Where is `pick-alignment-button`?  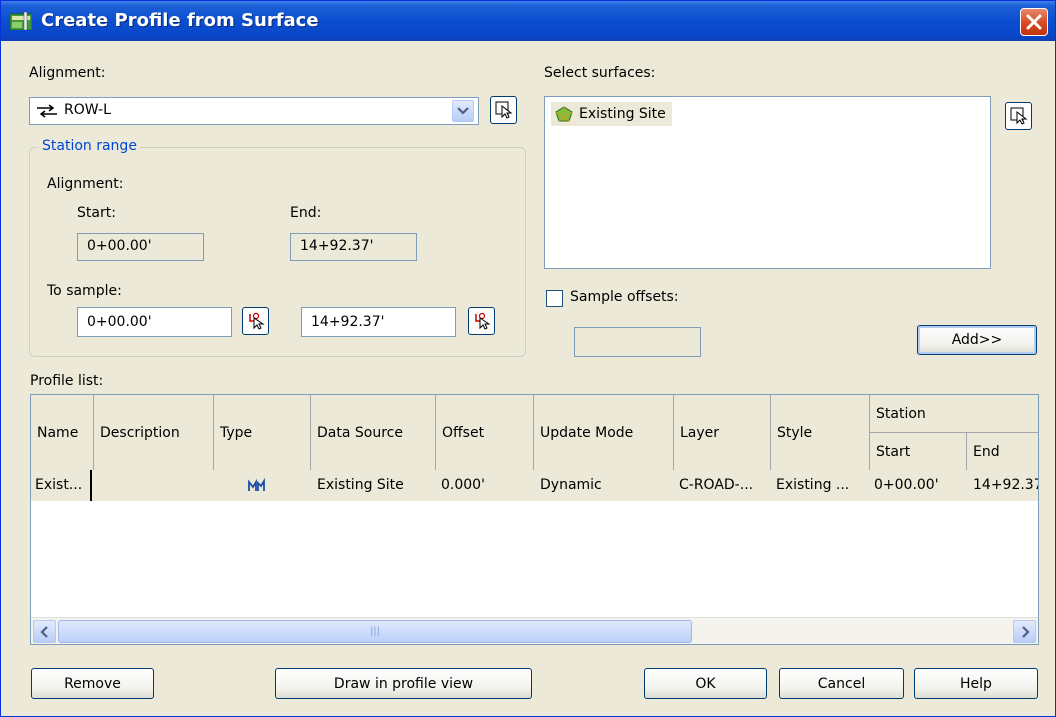 pick-alignment-button is located at coordinates (503, 110).